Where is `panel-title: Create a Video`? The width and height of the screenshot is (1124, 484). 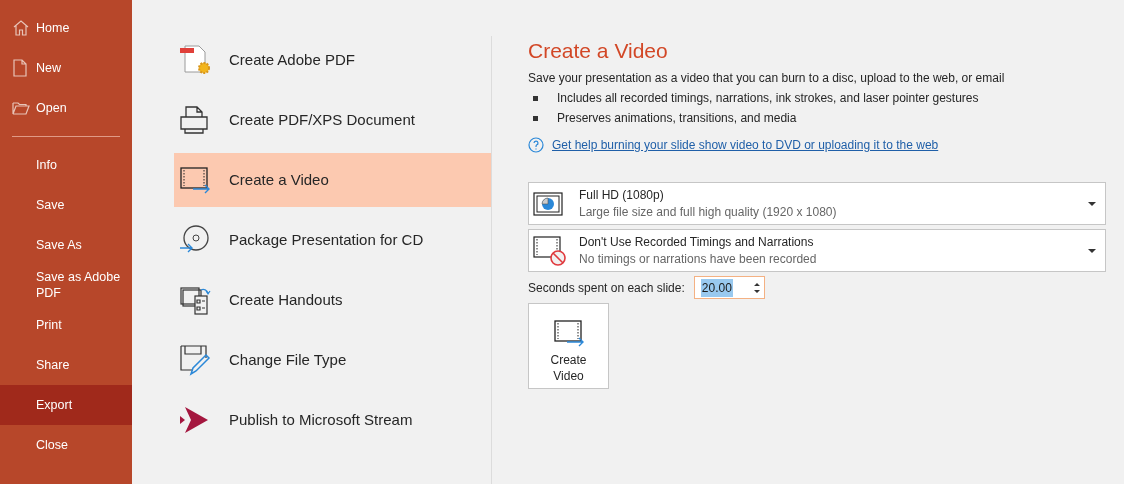 panel-title: Create a Video is located at coordinates (598, 51).